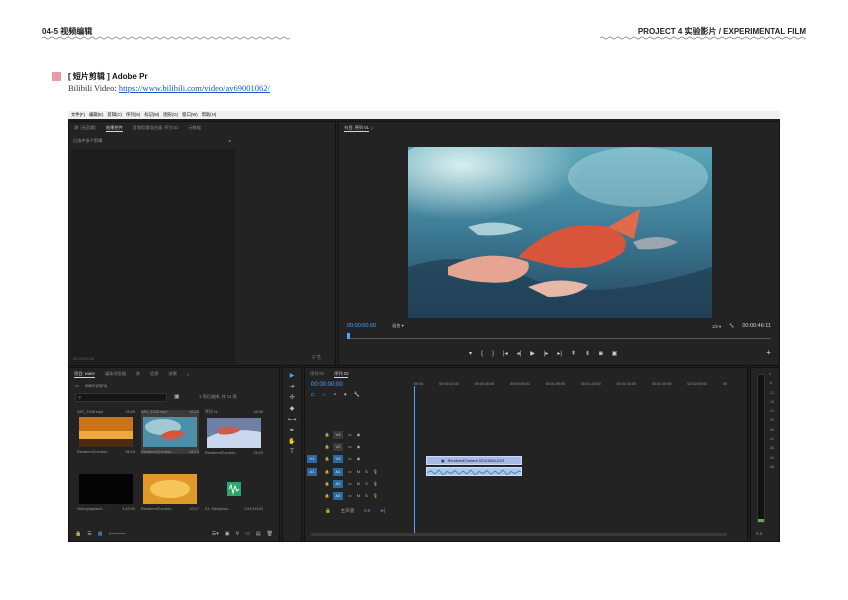 Image resolution: width=848 pixels, height=600 pixels. I want to click on new-bin-icon: ▣, so click(227, 534).